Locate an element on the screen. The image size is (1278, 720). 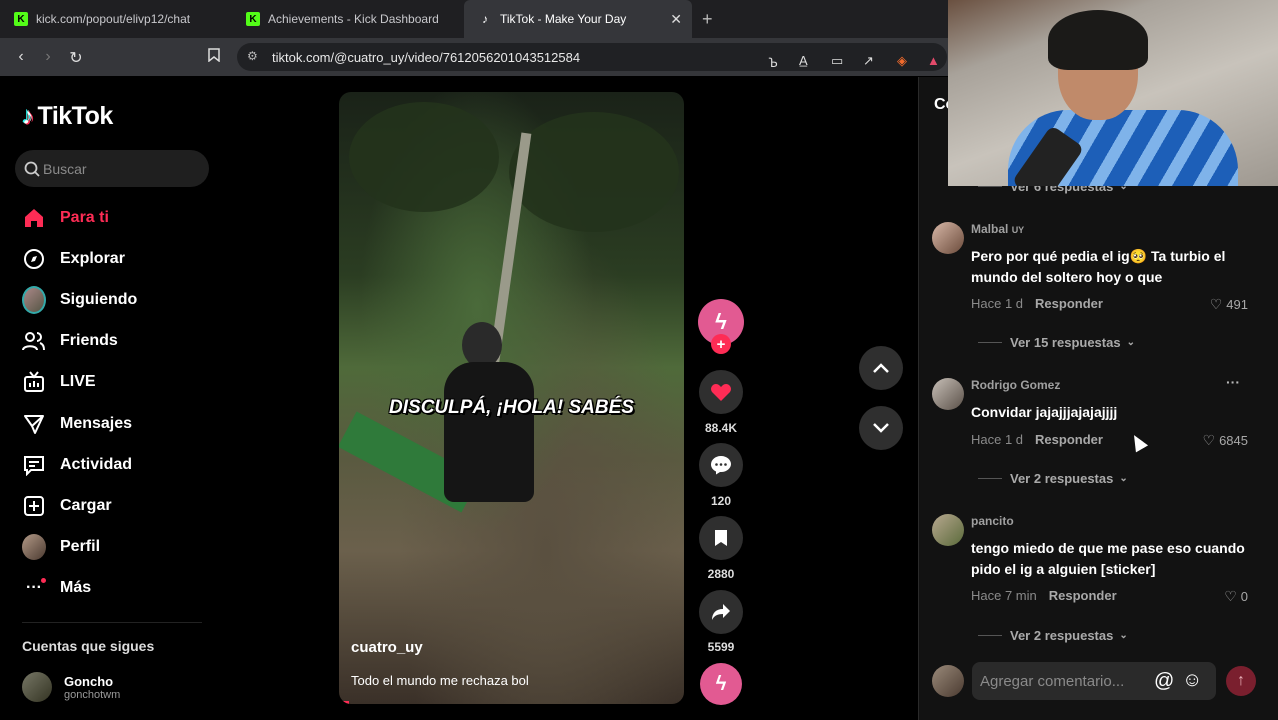
tab-label: kick.com/popout/elivp12/chat is located at coordinates (113, 19).